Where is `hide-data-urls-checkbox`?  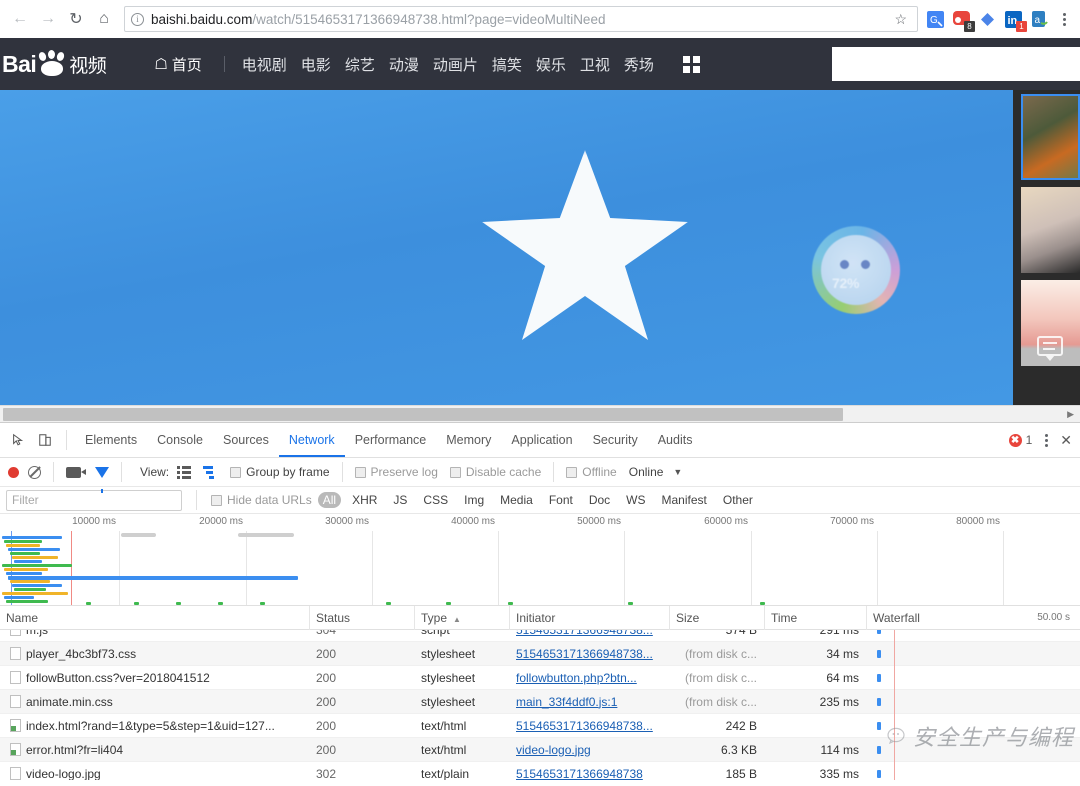
hide-data-urls-checkbox is located at coordinates (216, 500).